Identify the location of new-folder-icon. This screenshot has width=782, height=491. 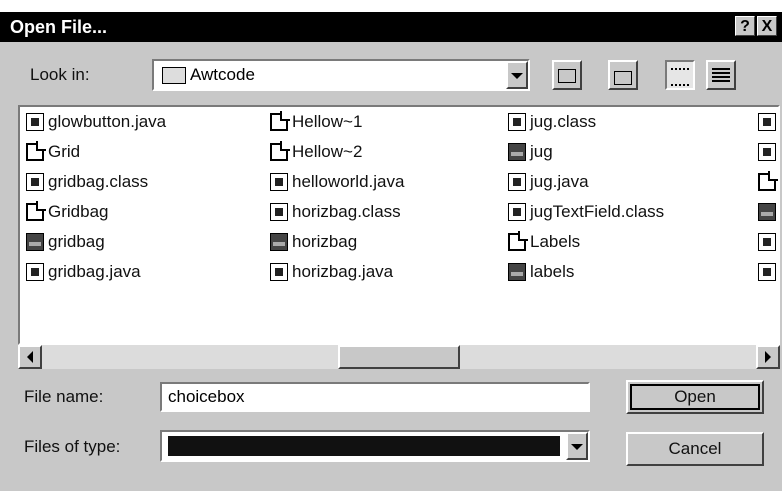
(623, 75).